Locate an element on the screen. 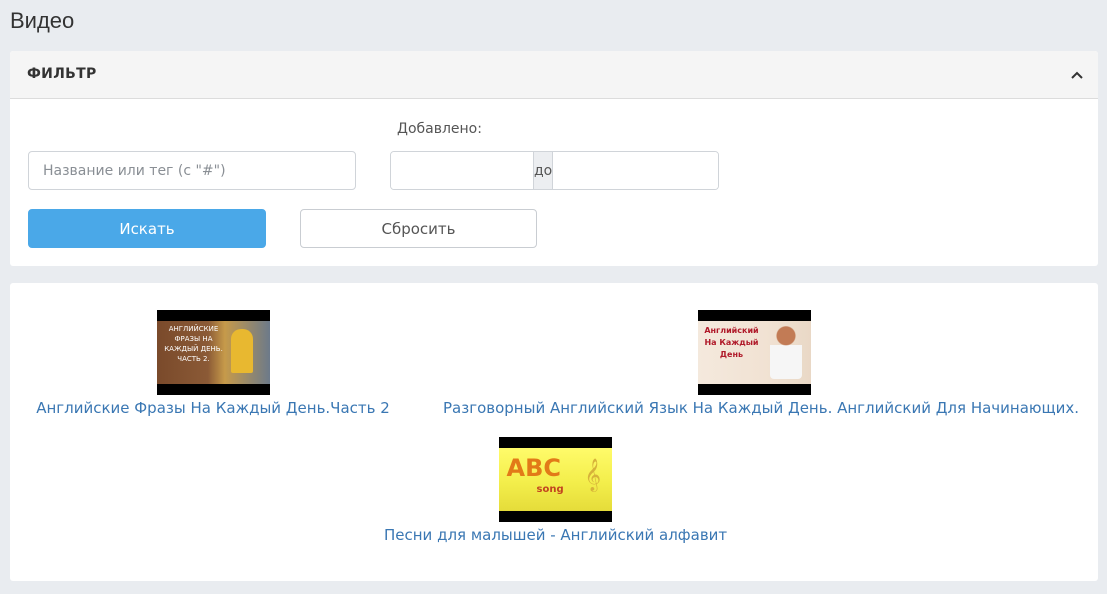 The width and height of the screenshot is (1107, 594). treble-clef-icon: 𝄞 is located at coordinates (593, 474).